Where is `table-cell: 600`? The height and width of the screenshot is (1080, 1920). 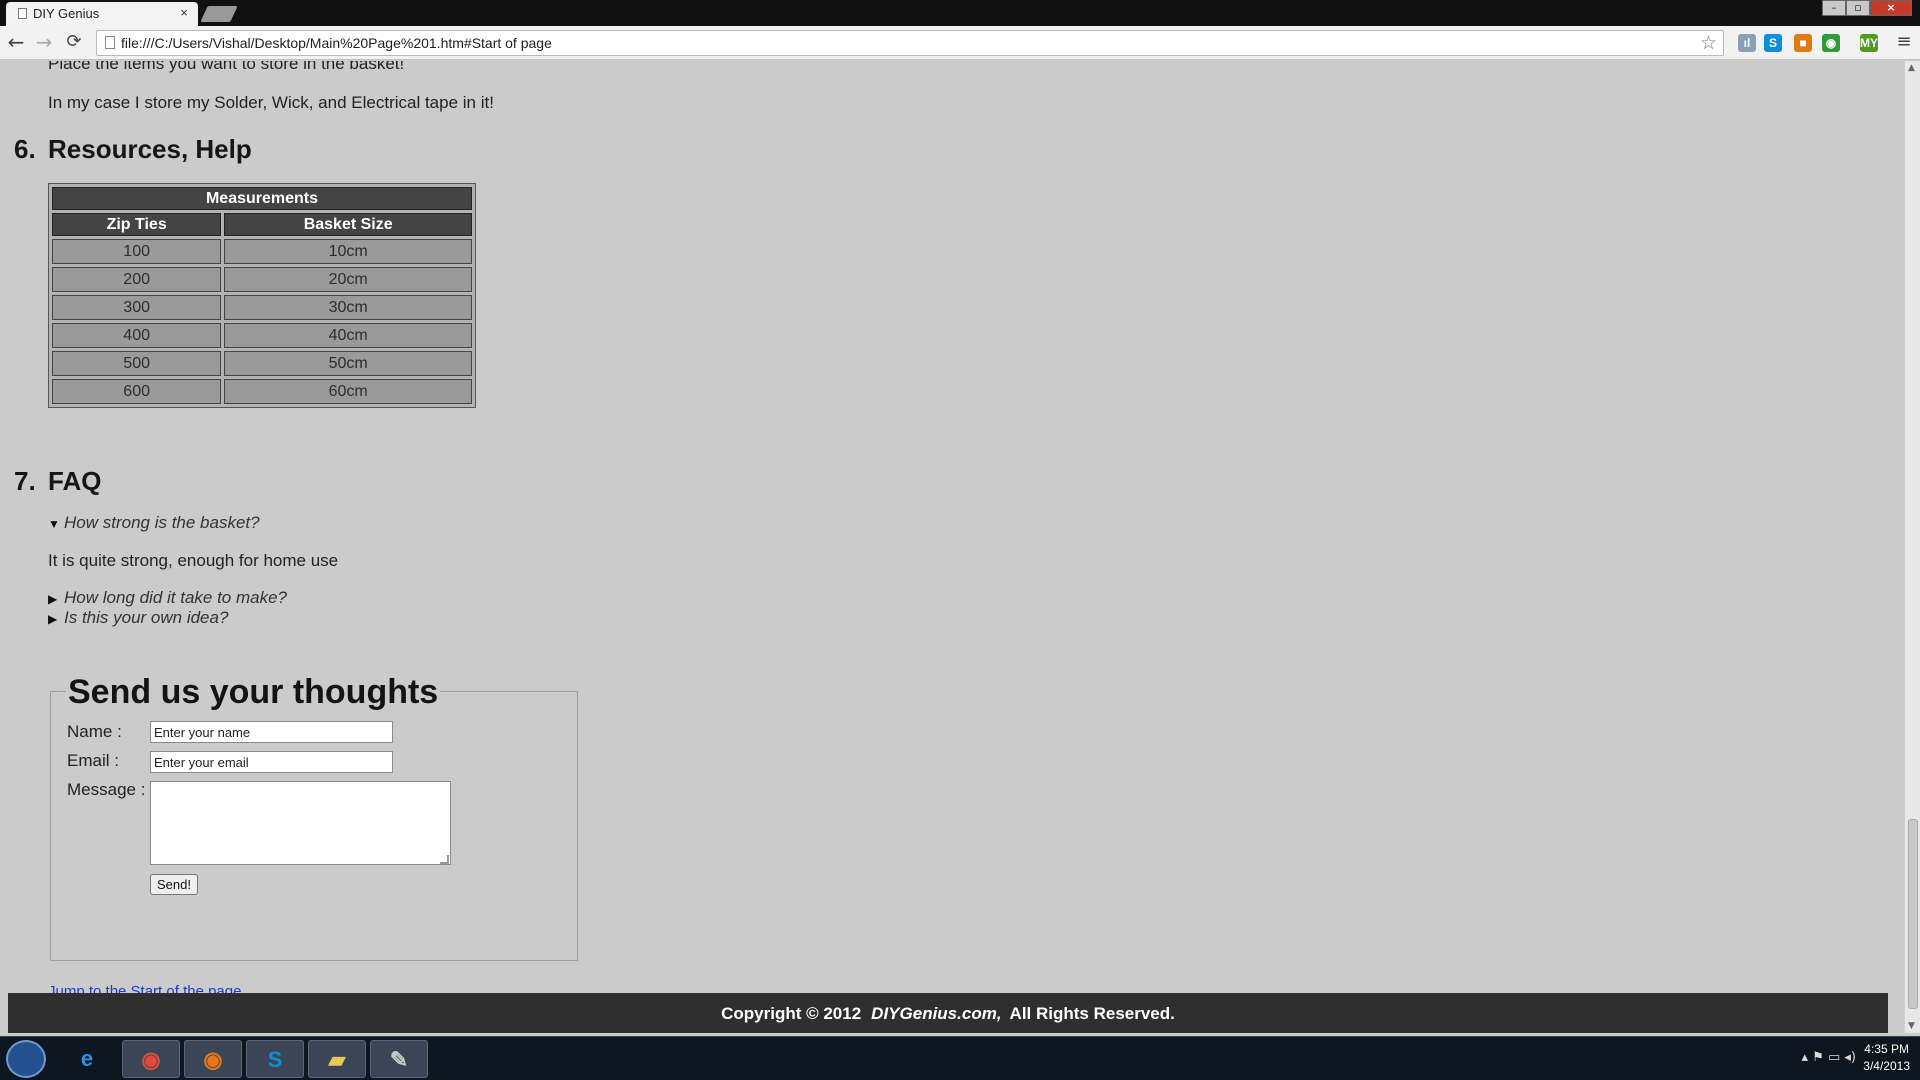
table-cell: 600 is located at coordinates (137, 391).